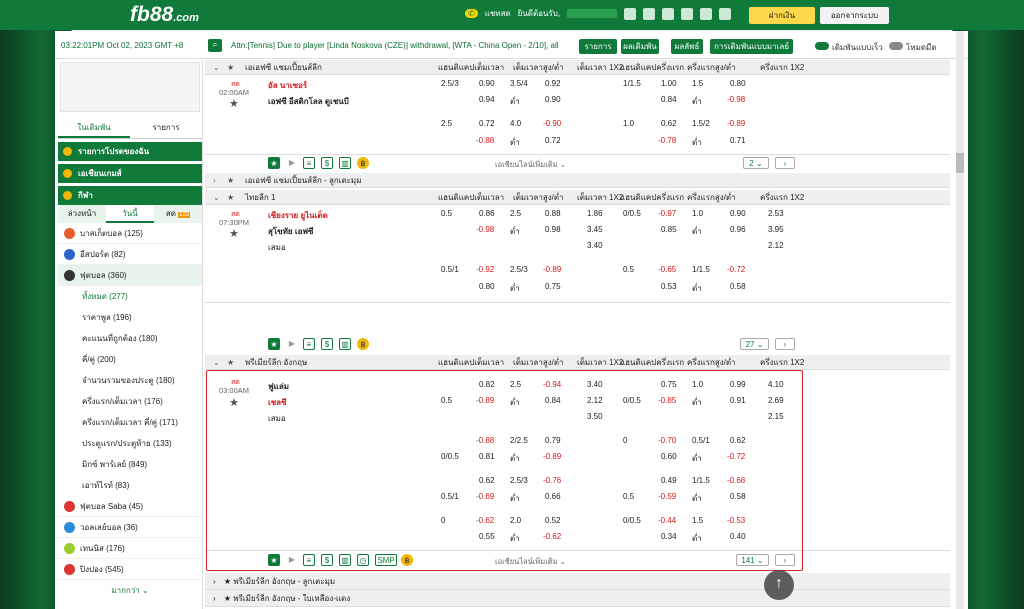  I want to click on favorites-section: รายการโปรดของฉัน, so click(130, 151).